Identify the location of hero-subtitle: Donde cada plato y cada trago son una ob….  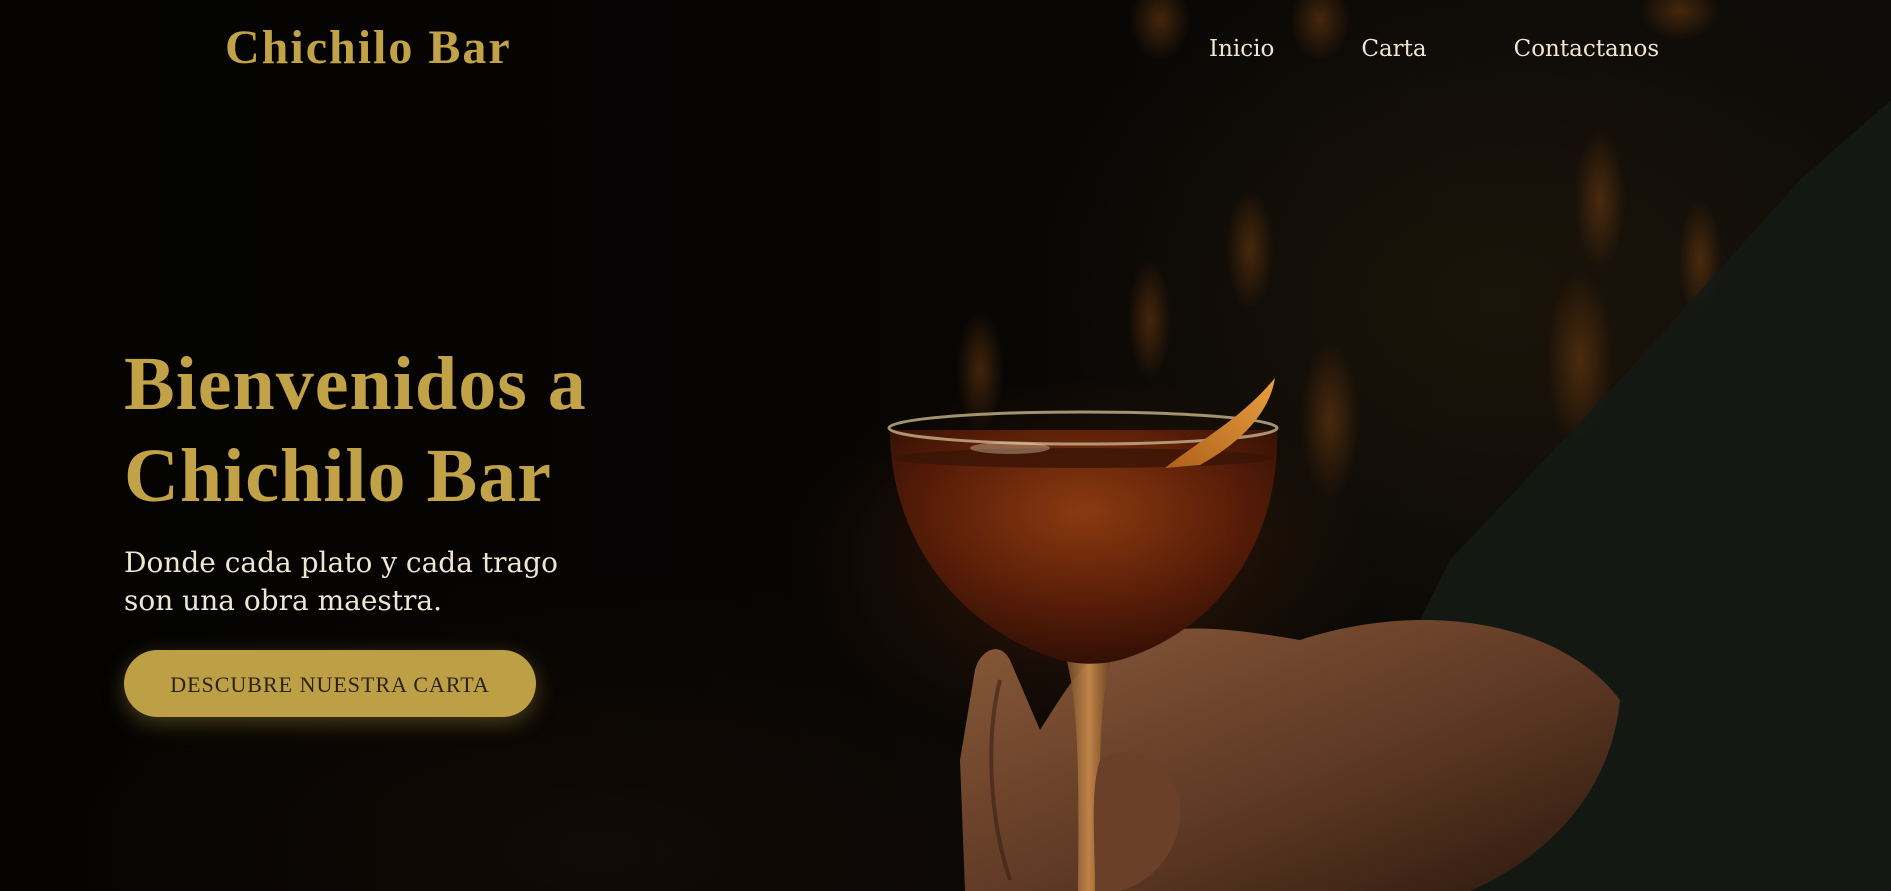
(359, 582).